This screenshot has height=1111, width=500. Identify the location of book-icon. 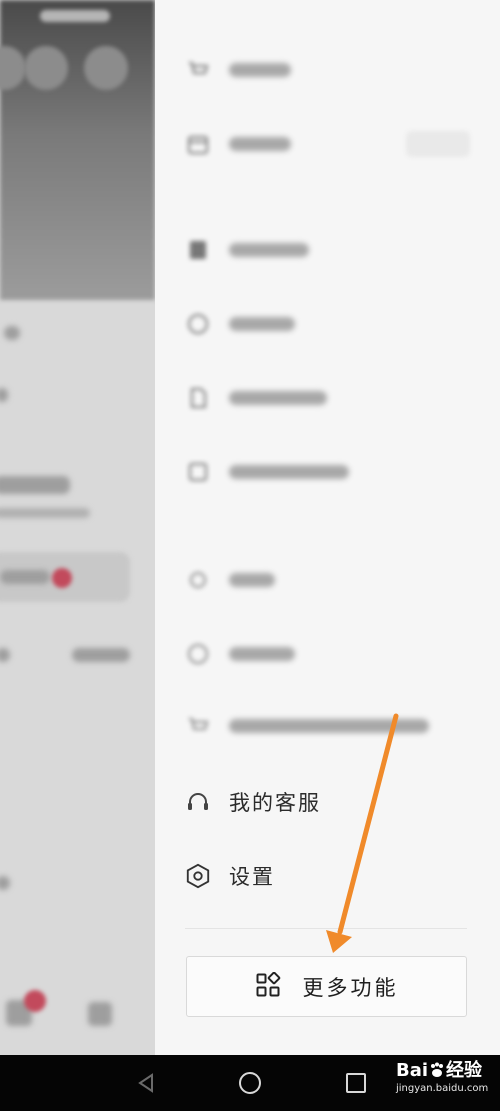
(198, 250).